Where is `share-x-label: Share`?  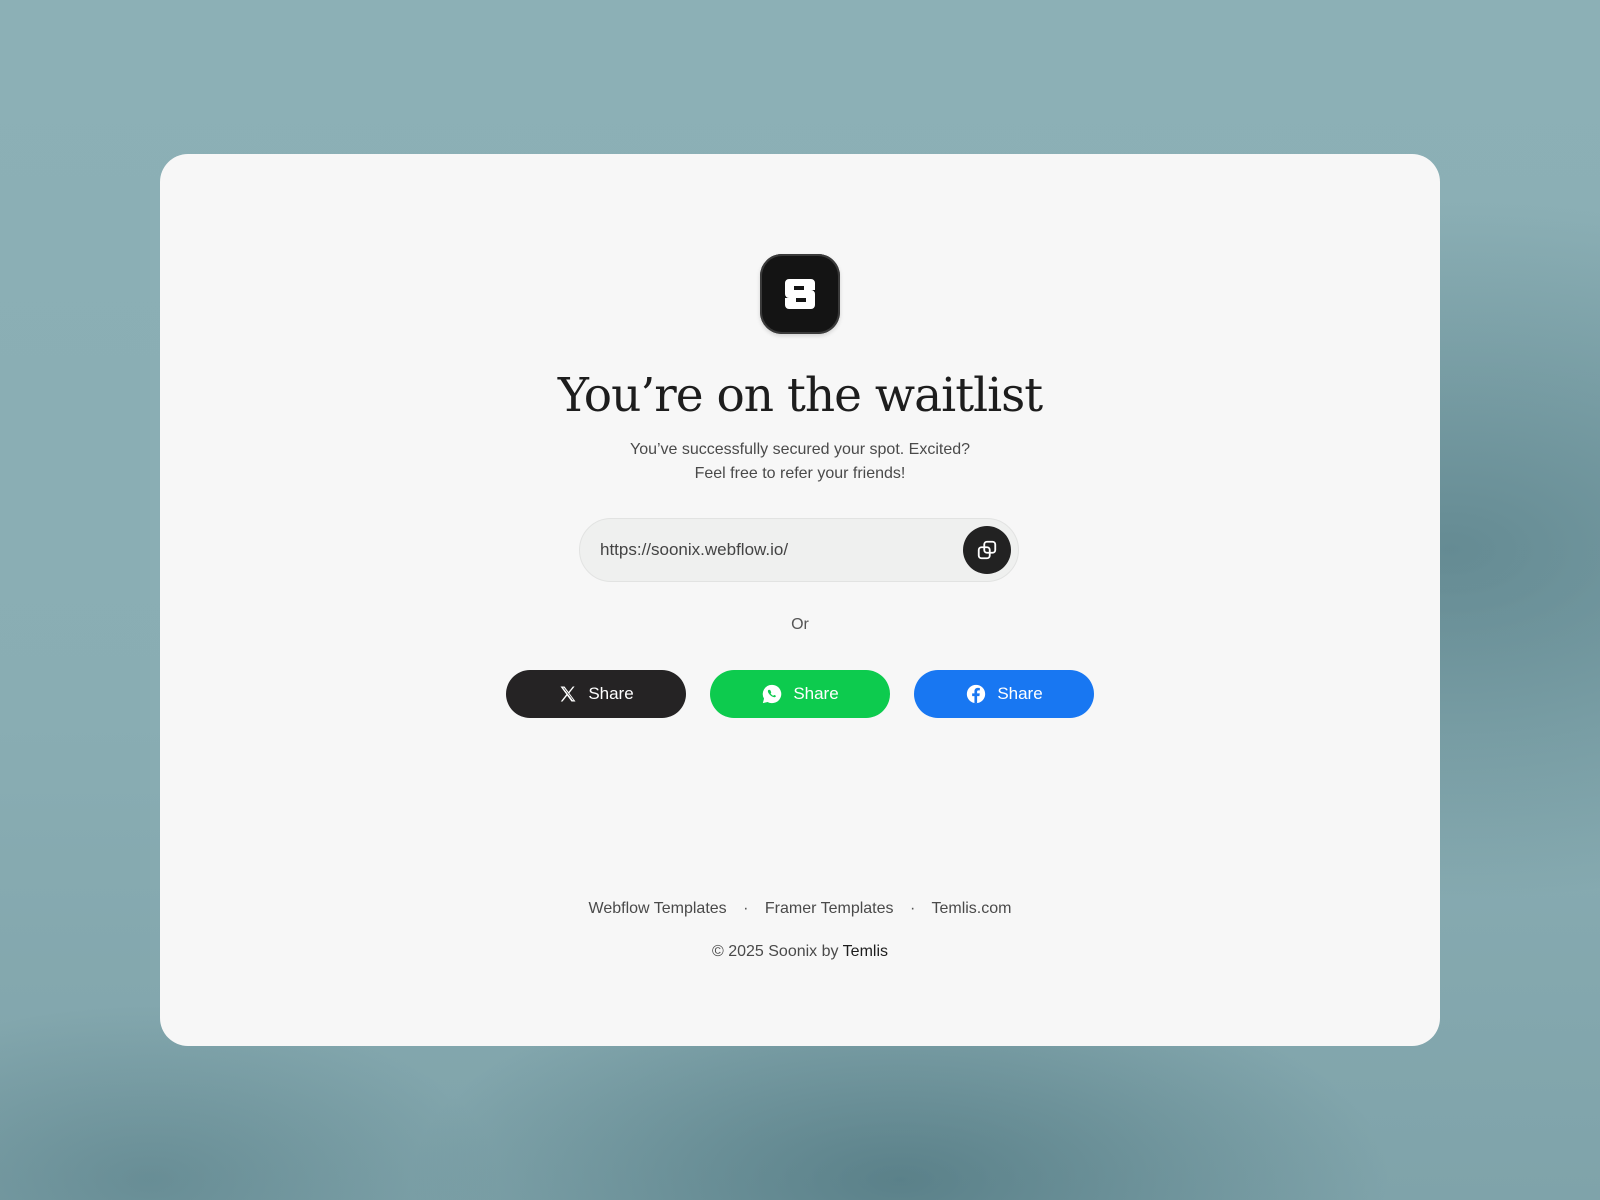
share-x-label: Share is located at coordinates (611, 693).